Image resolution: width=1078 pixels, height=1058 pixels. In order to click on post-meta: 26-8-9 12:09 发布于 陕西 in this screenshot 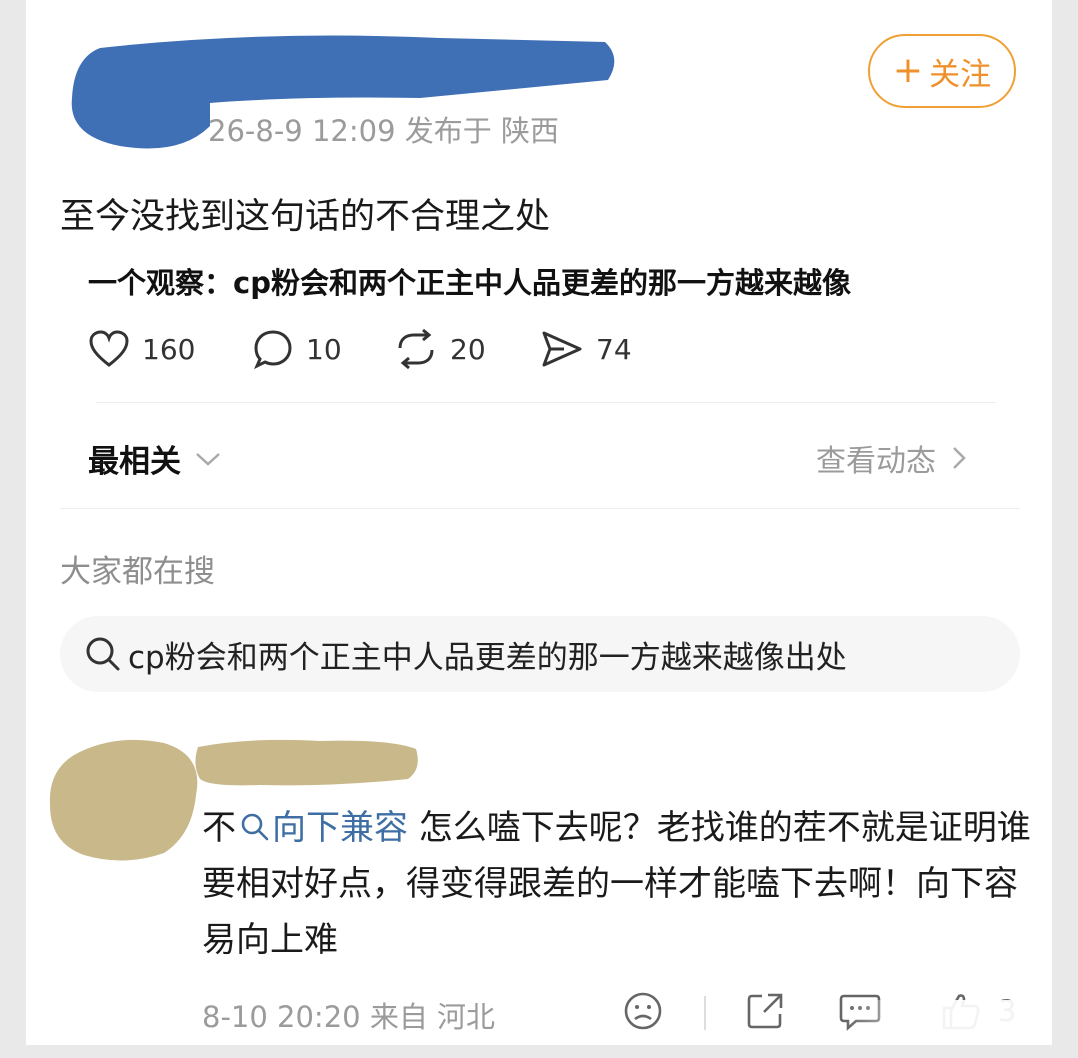, I will do `click(383, 131)`.